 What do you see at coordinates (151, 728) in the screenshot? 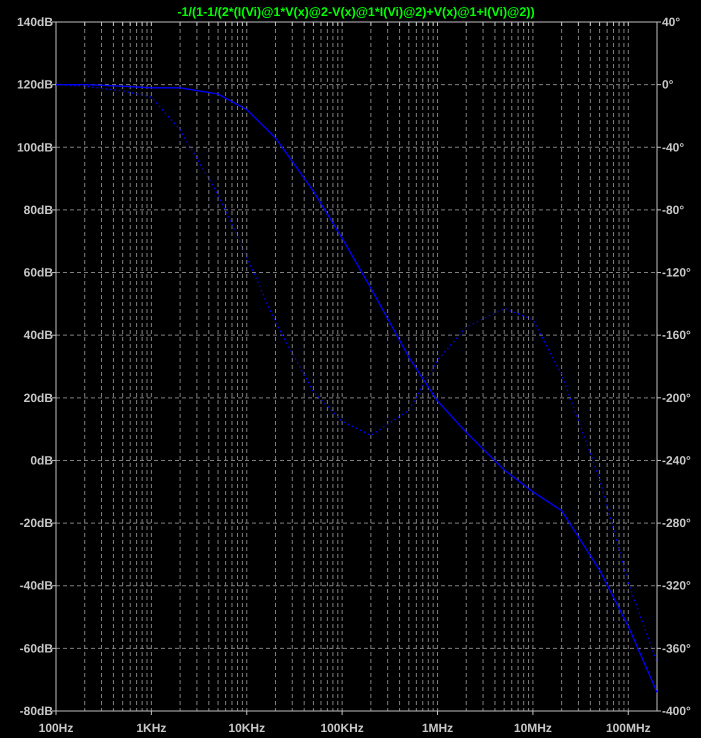
I see `axis-label: 1KHz` at bounding box center [151, 728].